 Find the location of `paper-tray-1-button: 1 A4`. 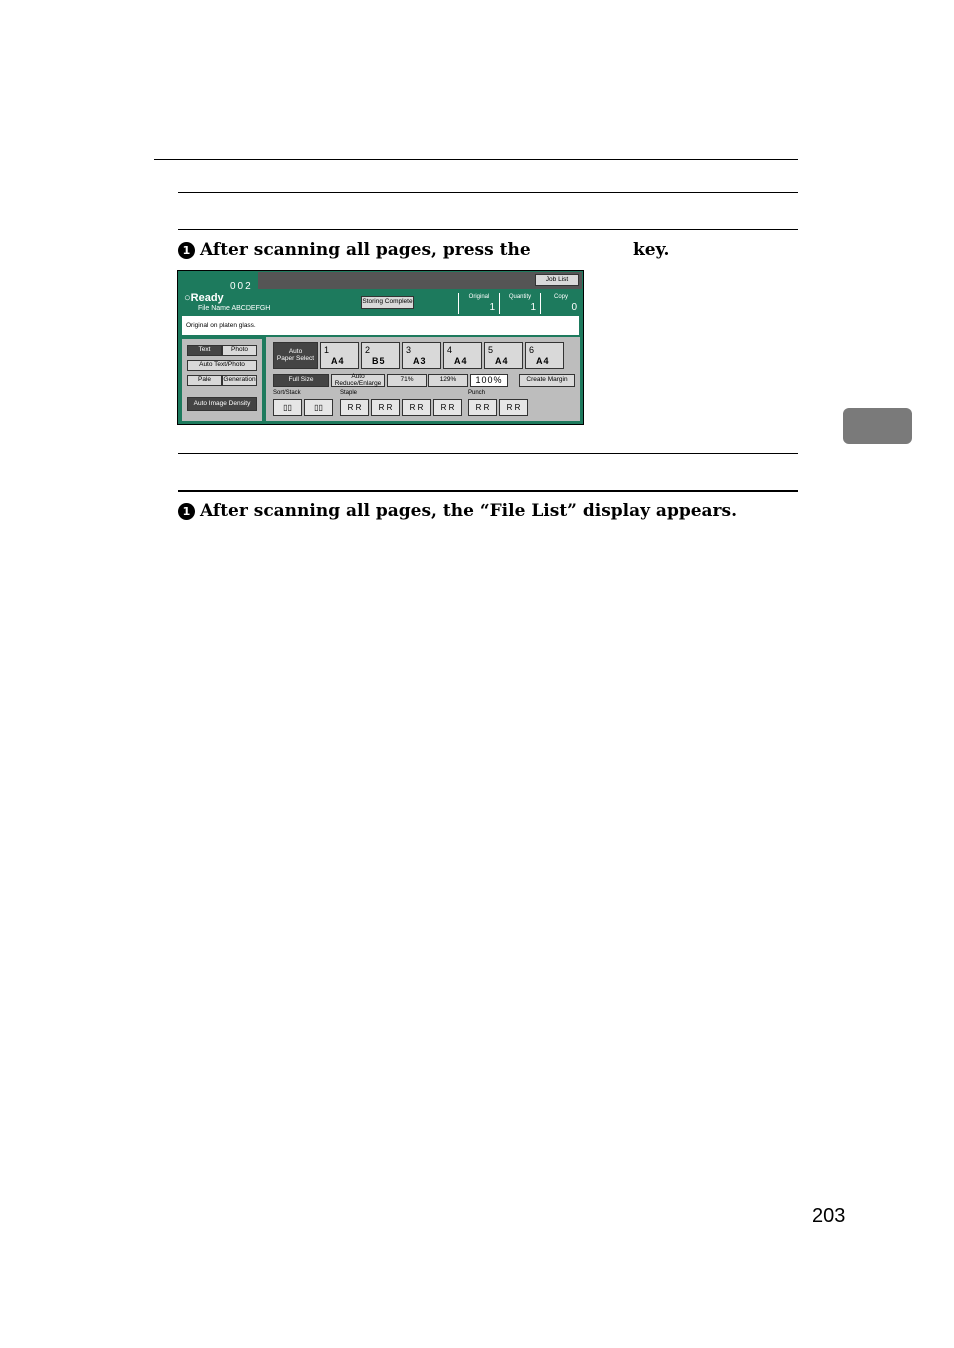

paper-tray-1-button: 1 A4 is located at coordinates (339, 355).